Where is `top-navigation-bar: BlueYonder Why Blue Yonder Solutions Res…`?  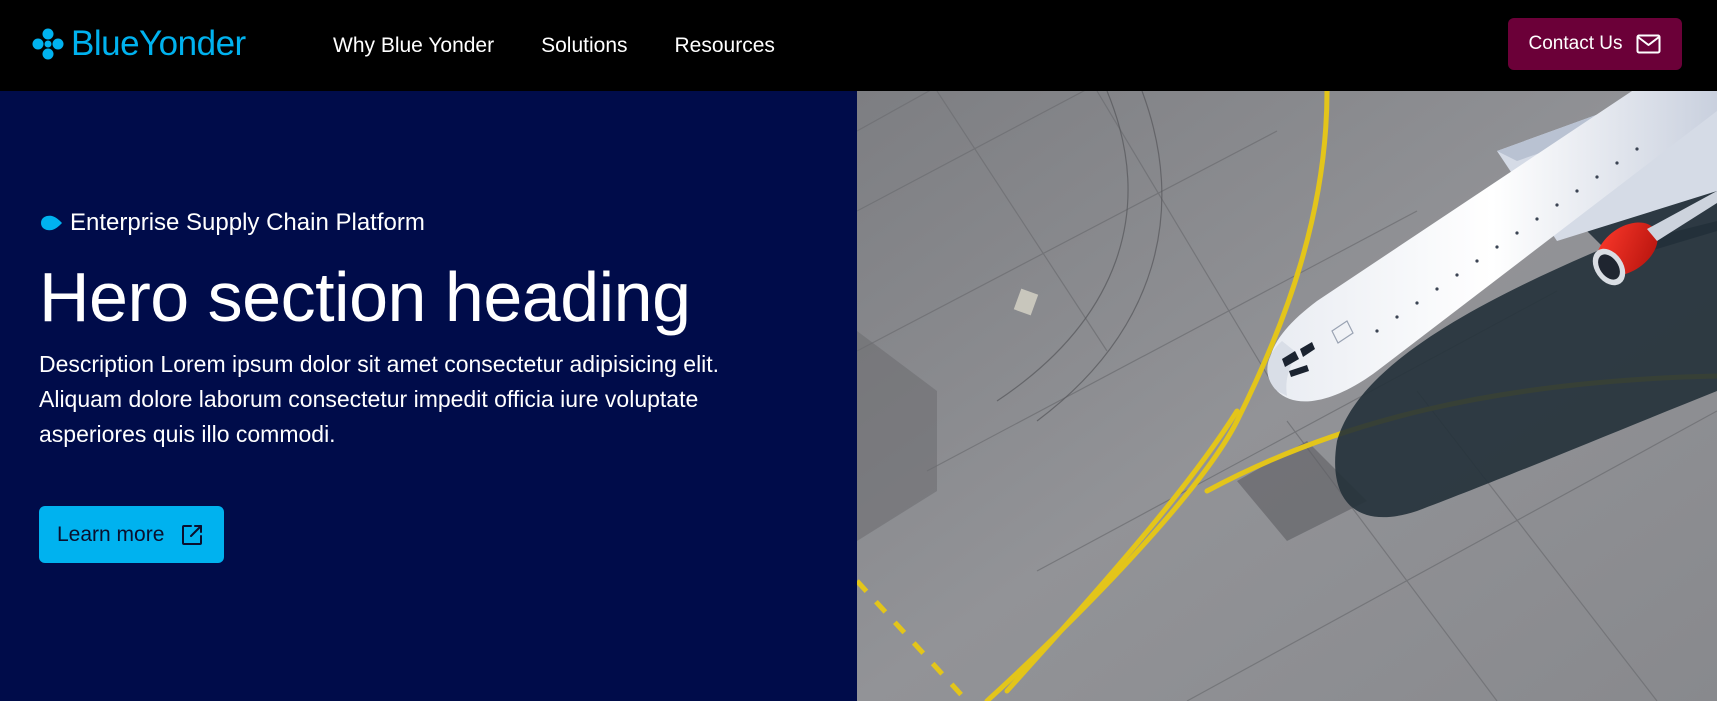
top-navigation-bar: BlueYonder Why Blue Yonder Solutions Res… is located at coordinates (858, 45).